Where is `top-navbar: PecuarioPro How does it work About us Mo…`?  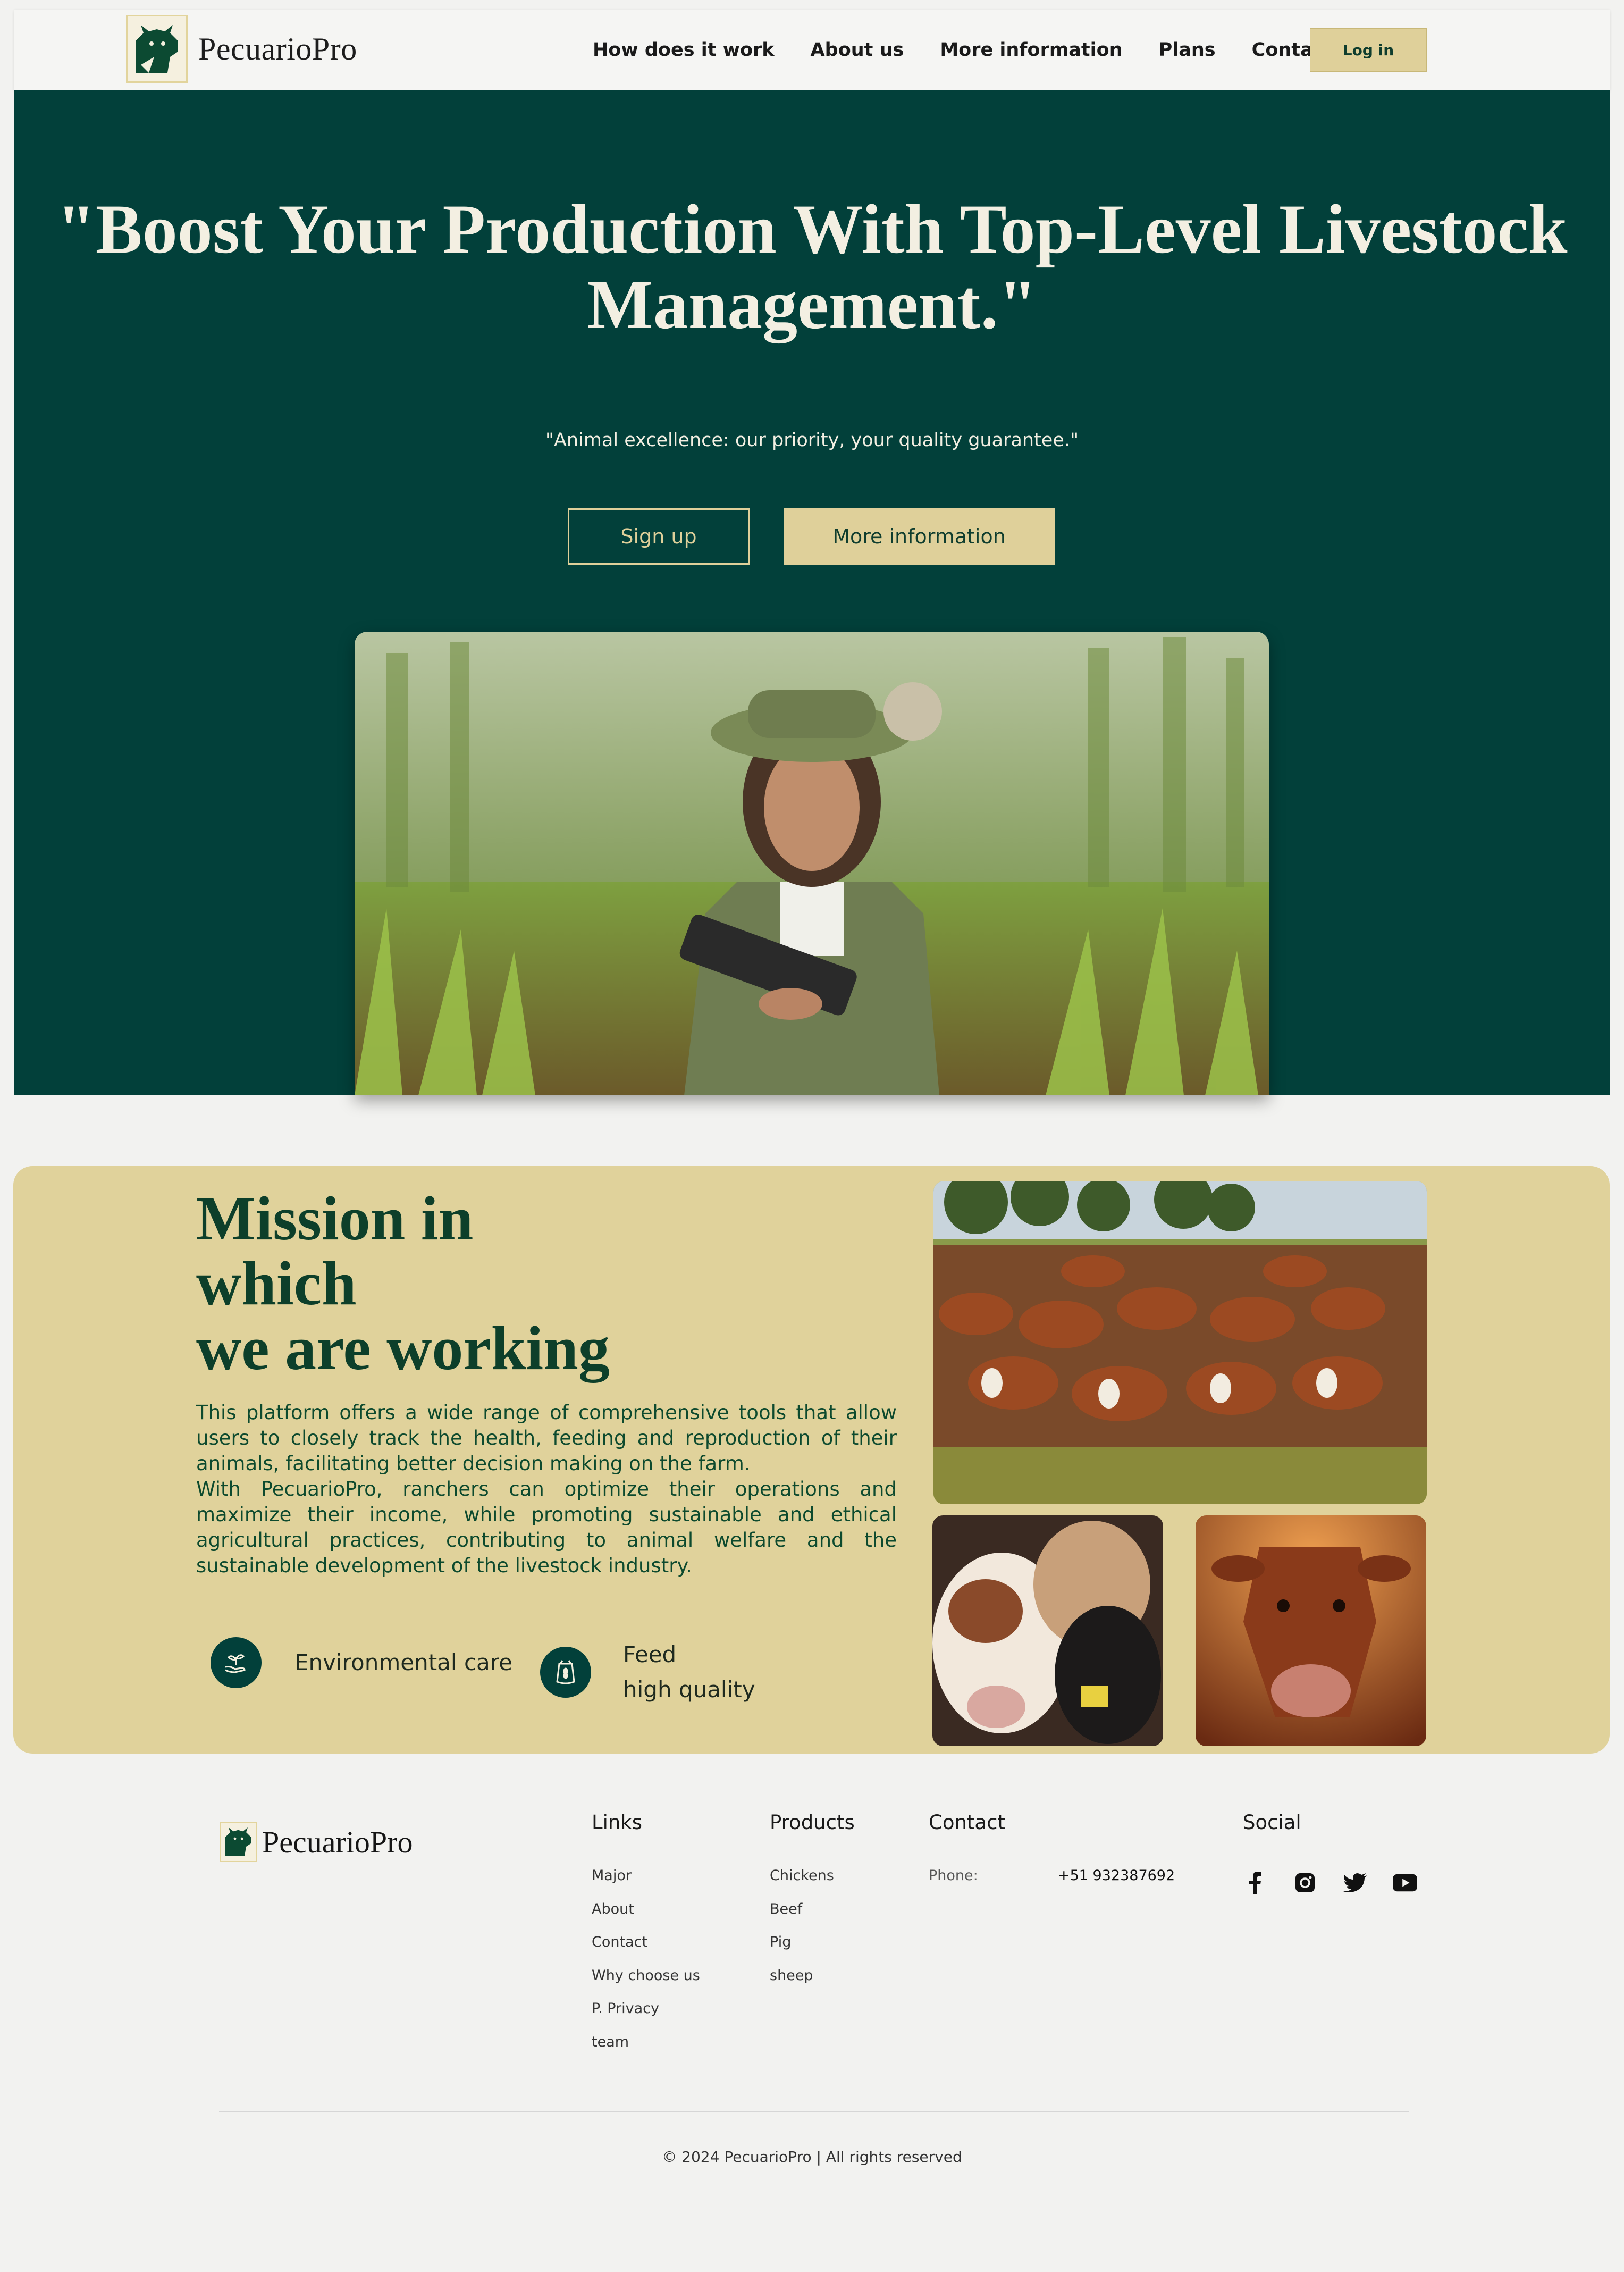 top-navbar: PecuarioPro How does it work About us Mo… is located at coordinates (812, 50).